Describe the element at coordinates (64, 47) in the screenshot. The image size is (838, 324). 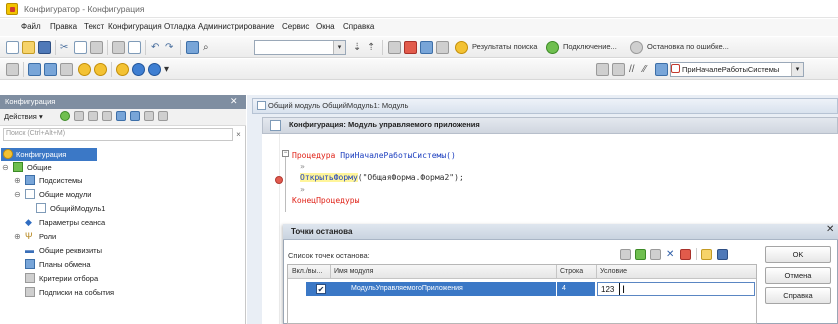
I see `cut-icon: ✂` at that location.